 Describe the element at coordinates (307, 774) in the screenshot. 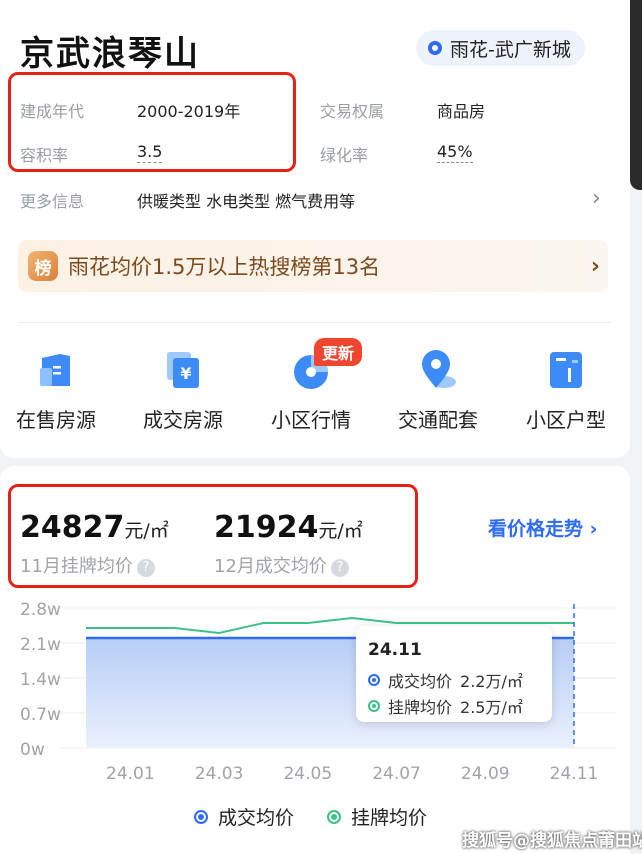

I see `x-tick-label: 24.05` at that location.